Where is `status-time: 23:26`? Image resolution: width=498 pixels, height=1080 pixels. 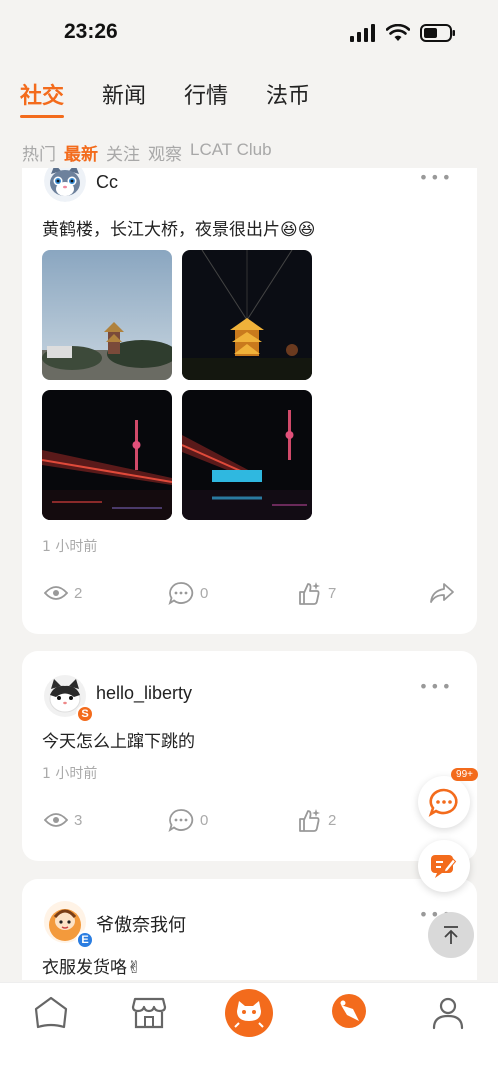
status-time: 23:26 is located at coordinates (91, 31).